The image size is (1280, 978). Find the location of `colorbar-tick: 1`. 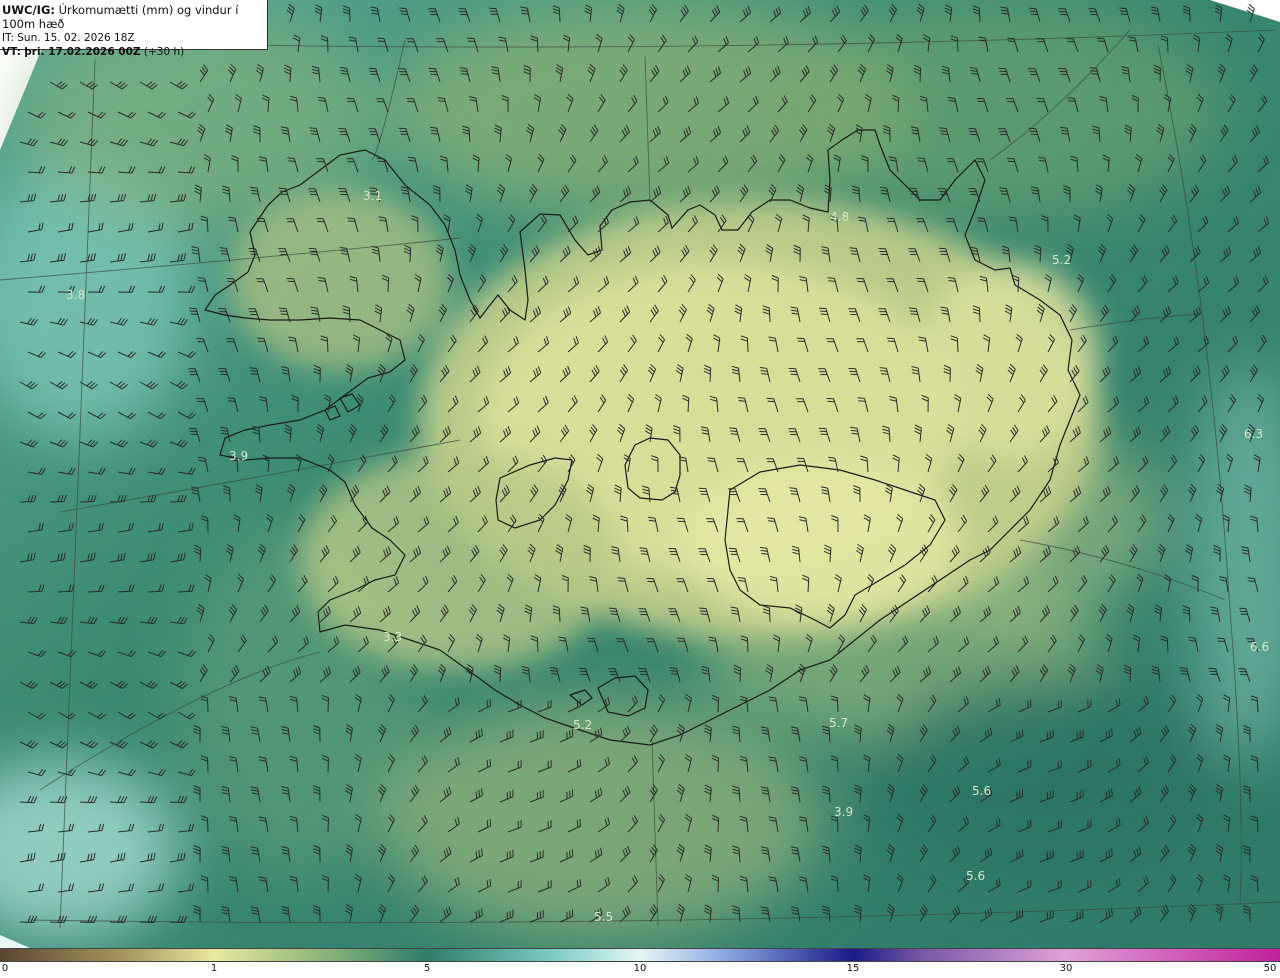

colorbar-tick: 1 is located at coordinates (214, 968).